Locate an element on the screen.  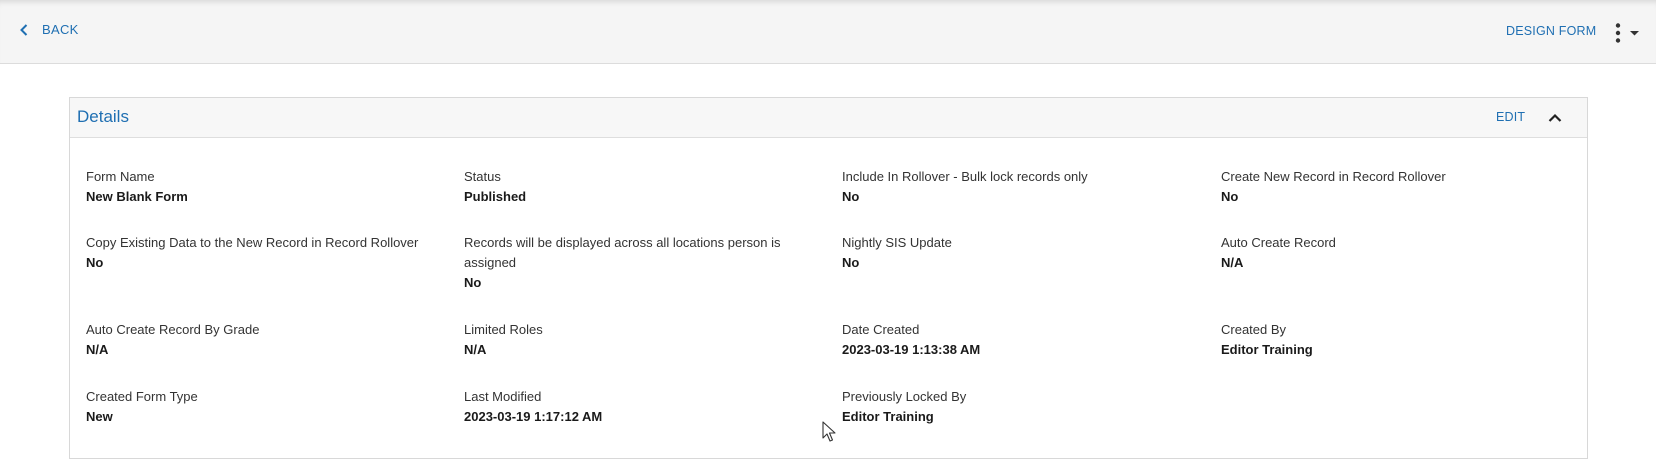
back-button: BACK is located at coordinates (49, 29).